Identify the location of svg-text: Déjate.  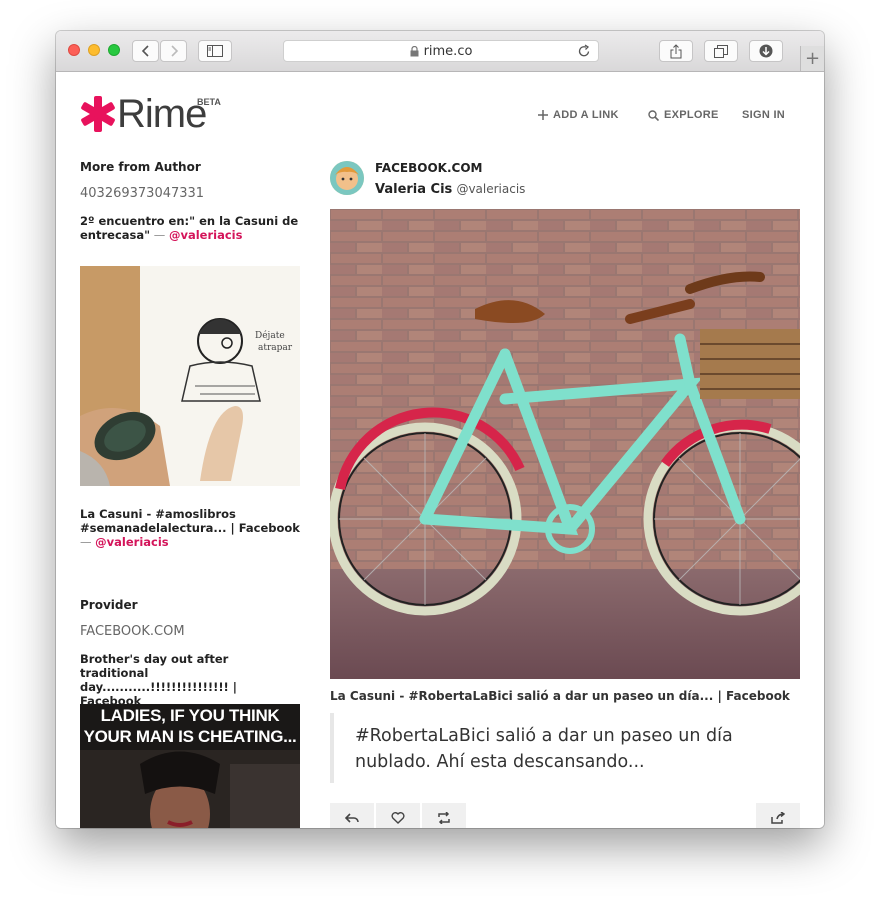
(270, 335).